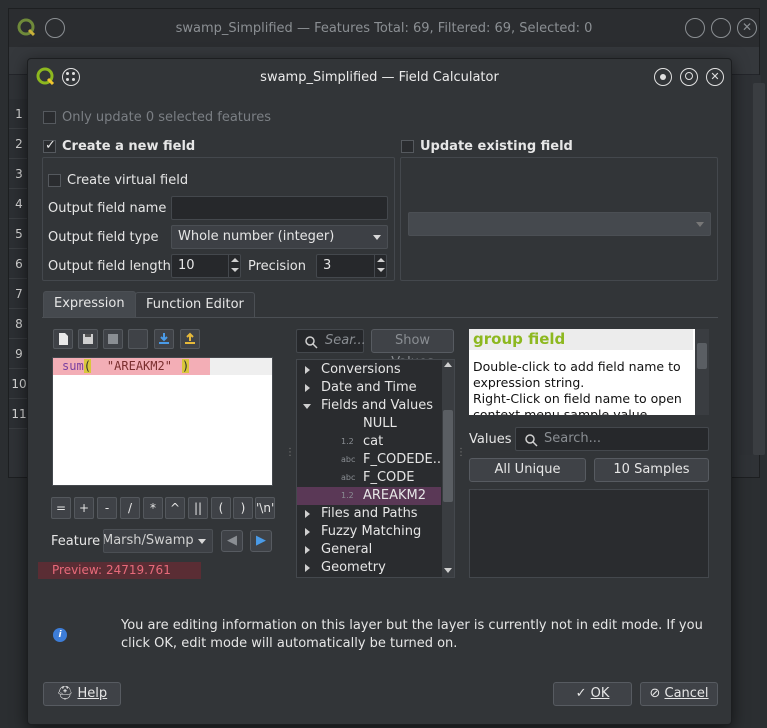 The width and height of the screenshot is (767, 728). What do you see at coordinates (279, 208) in the screenshot?
I see `output-name-field` at bounding box center [279, 208].